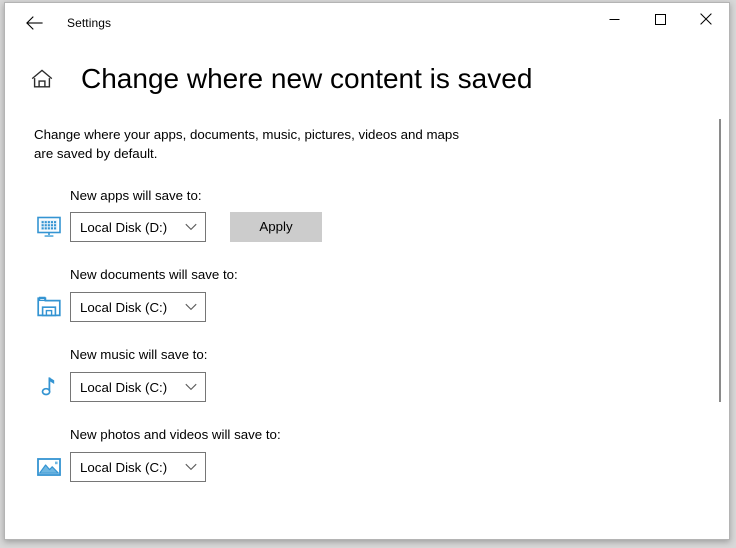 This screenshot has width=736, height=548. I want to click on photos-videos-location-dropdown: Local Disk (C:), so click(138, 467).